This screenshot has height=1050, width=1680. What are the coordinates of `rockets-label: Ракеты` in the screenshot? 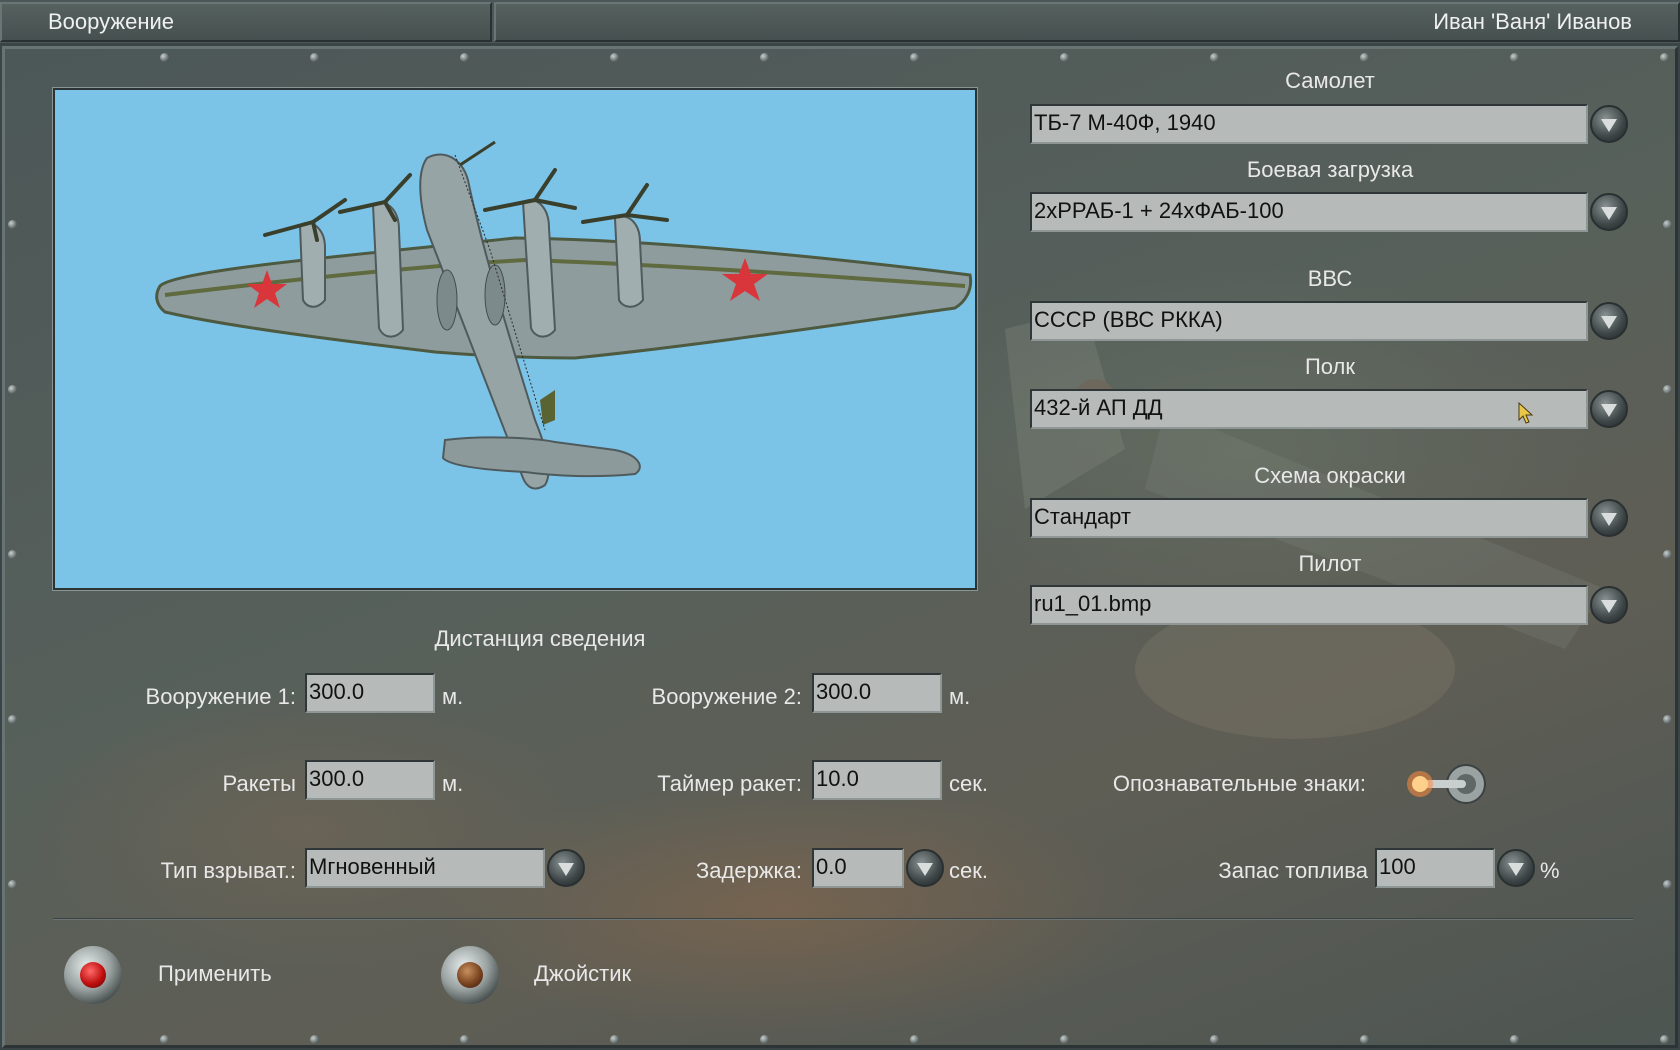 It's located at (259, 783).